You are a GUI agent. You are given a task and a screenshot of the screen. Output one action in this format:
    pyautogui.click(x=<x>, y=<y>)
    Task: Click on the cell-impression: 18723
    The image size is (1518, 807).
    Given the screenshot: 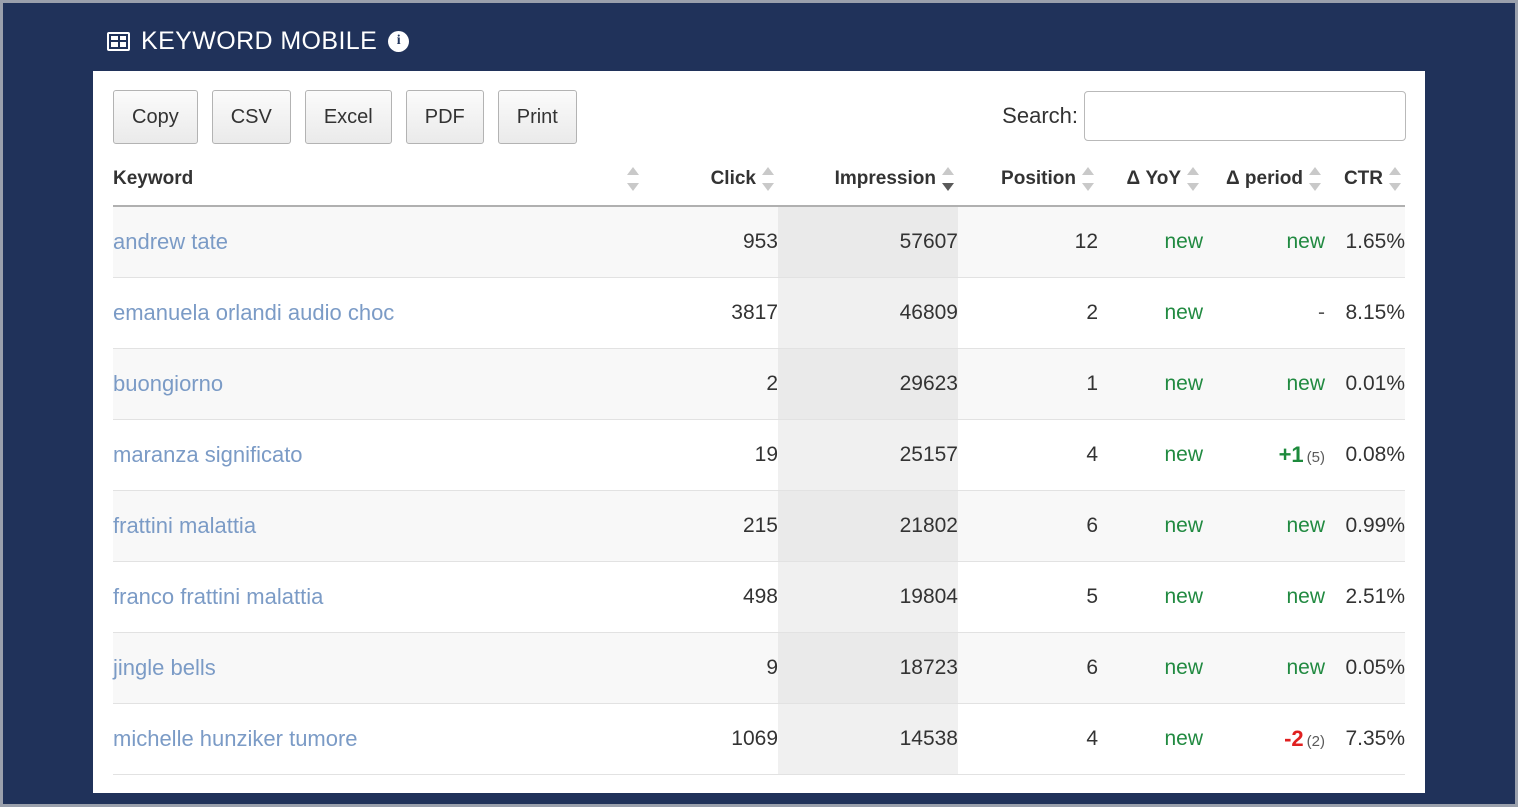 What is the action you would take?
    pyautogui.click(x=868, y=668)
    